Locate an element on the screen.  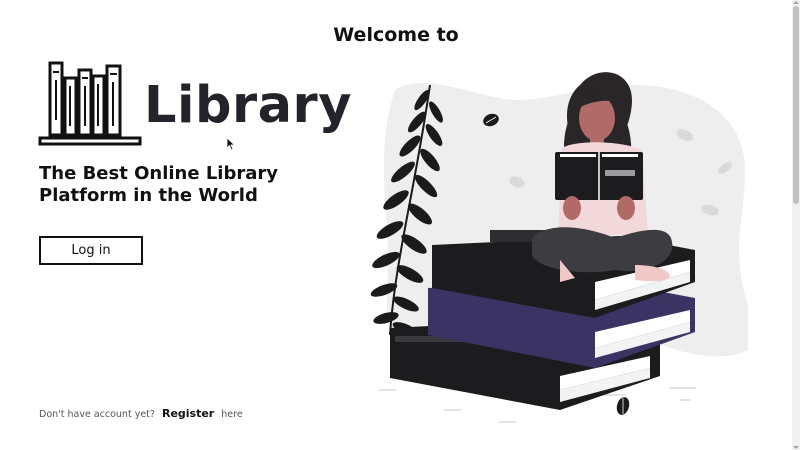
scroll-down-arrow-icon is located at coordinates (796, 447).